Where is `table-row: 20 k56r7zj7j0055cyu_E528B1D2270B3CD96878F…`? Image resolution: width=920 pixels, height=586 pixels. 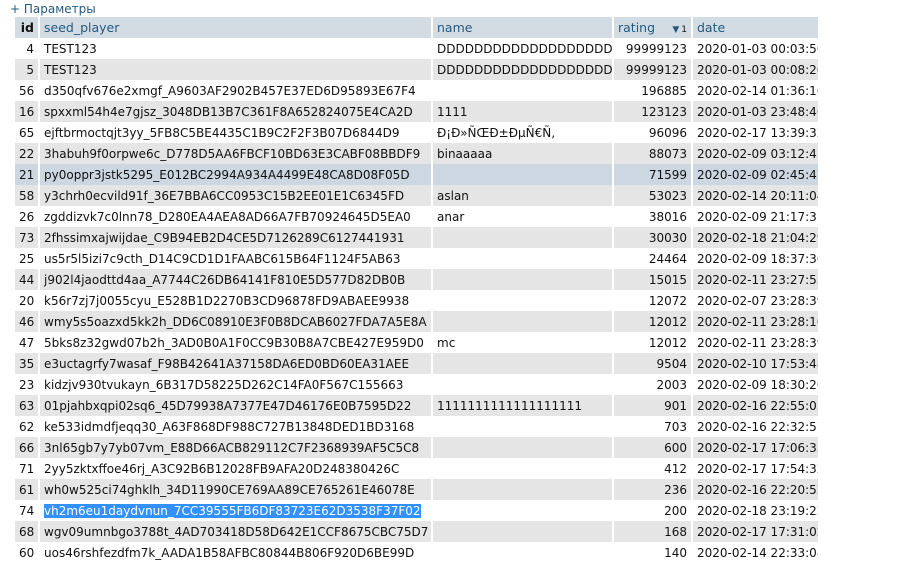 table-row: 20 k56r7zj7j0055cyu_E528B1D2270B3CD96878F… is located at coordinates (417, 300).